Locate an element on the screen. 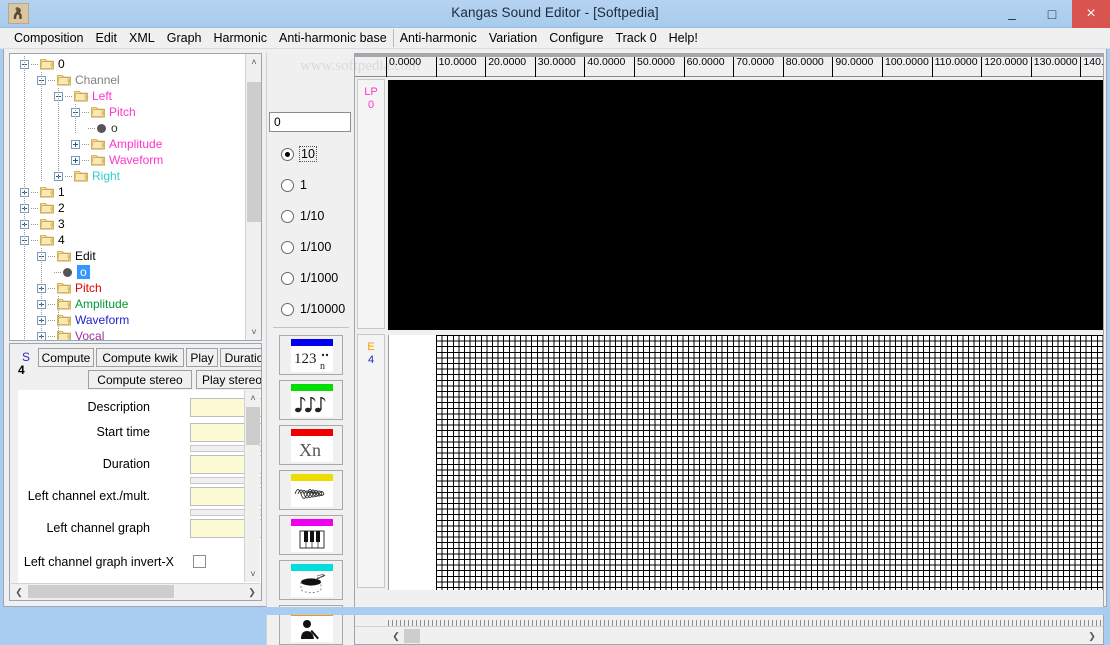 The width and height of the screenshot is (1110, 645). properties-scroll-thumb is located at coordinates (253, 426).